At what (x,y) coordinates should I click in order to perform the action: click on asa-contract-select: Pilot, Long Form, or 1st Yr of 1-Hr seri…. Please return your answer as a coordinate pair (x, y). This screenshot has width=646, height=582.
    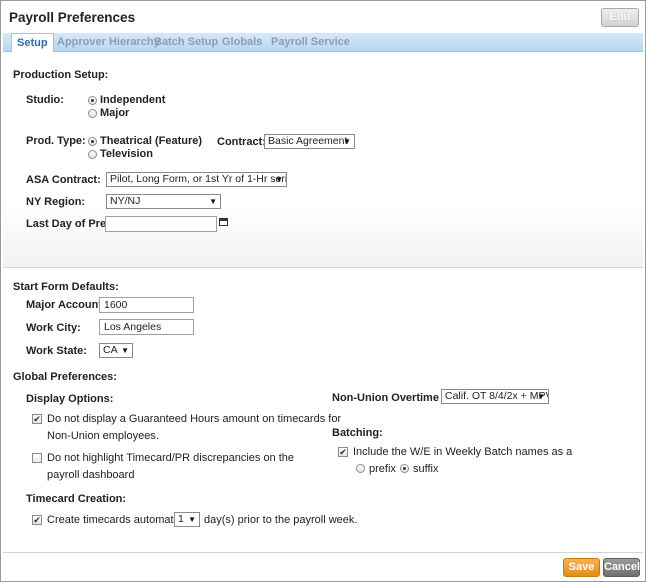
    Looking at the image, I should click on (196, 179).